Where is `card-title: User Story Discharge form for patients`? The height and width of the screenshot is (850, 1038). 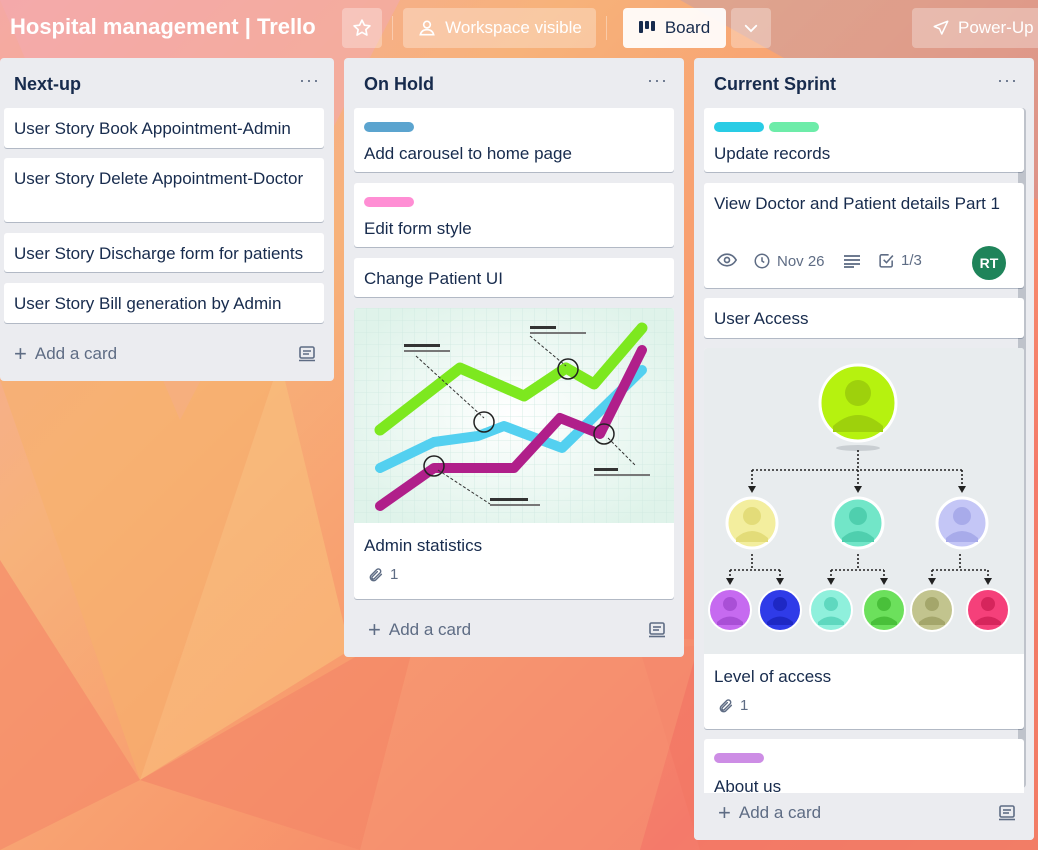 card-title: User Story Discharge form for patients is located at coordinates (159, 253).